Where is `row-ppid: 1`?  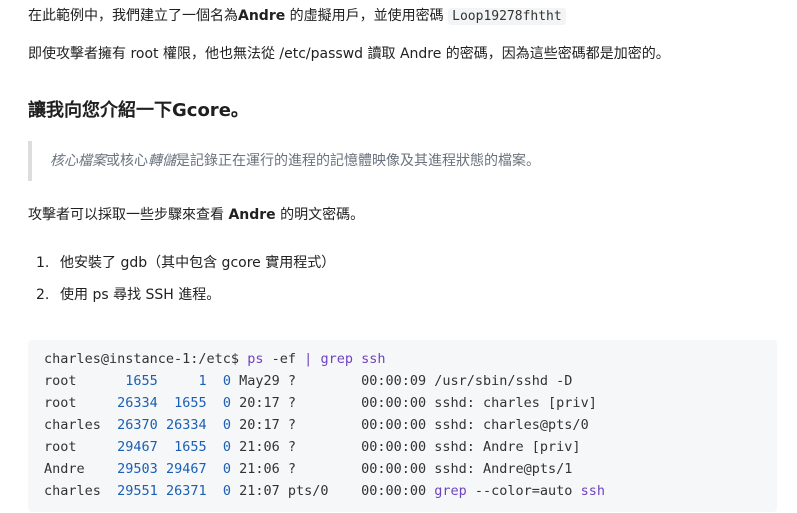 row-ppid: 1 is located at coordinates (202, 381).